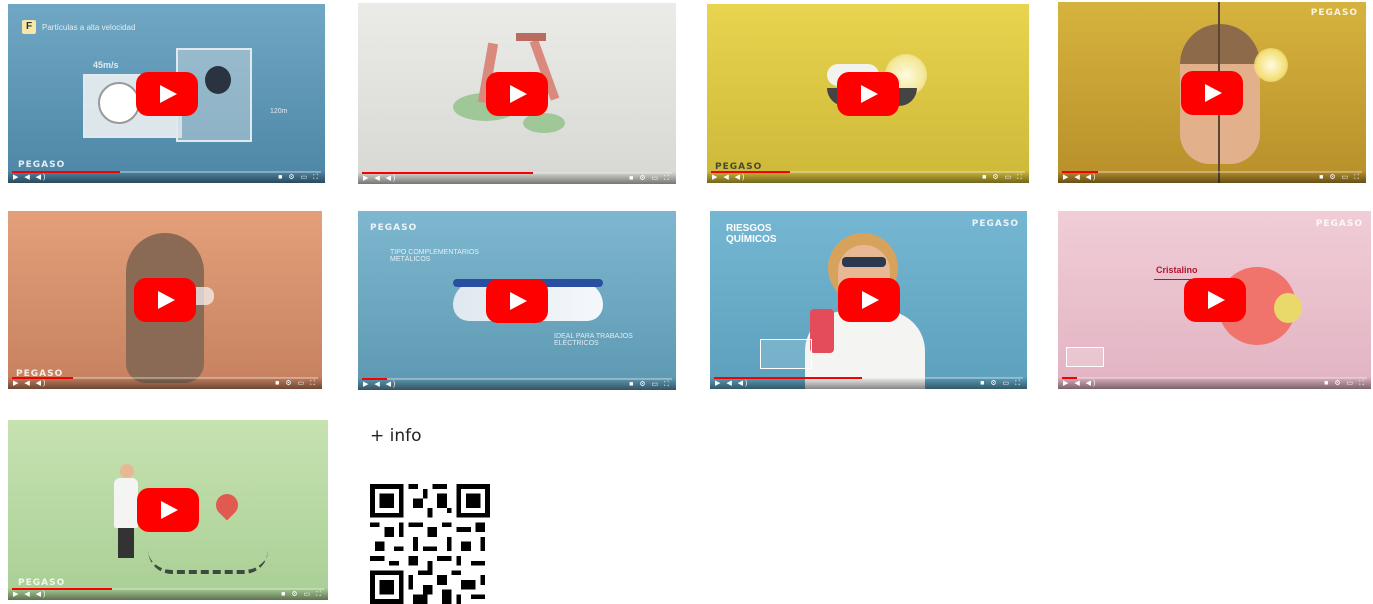 Image resolution: width=1373 pixels, height=604 pixels. I want to click on video-thumbnail-2: ▶ ◀ ◀) ■ ⚙ ▭ ⛶, so click(517, 93).